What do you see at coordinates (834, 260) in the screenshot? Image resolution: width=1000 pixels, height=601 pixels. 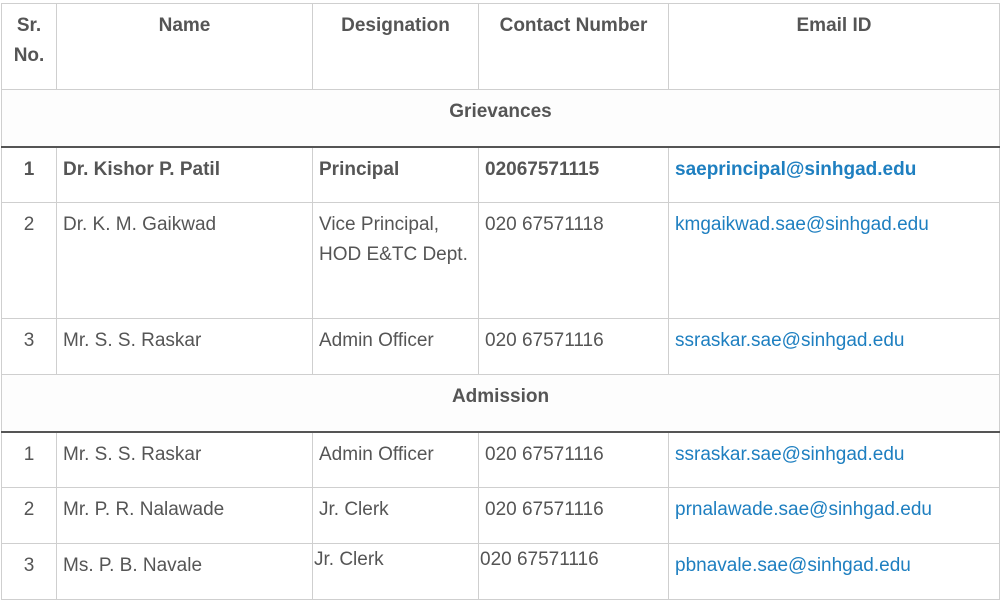 I see `email-cell: kmgaikwad.sae@sinhgad.edu` at bounding box center [834, 260].